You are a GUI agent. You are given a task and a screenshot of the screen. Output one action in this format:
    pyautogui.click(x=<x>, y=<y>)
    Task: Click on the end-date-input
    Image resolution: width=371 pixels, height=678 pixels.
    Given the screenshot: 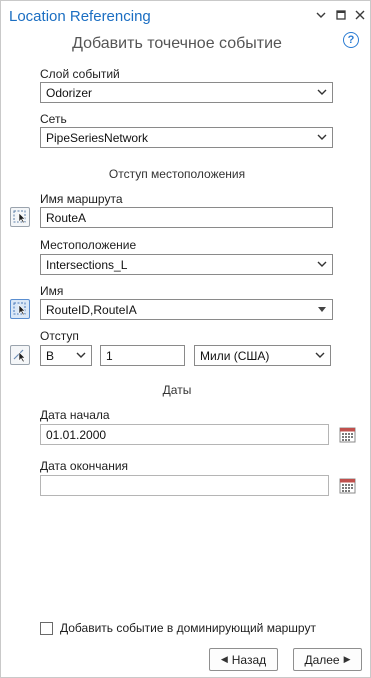 What is the action you would take?
    pyautogui.click(x=184, y=485)
    